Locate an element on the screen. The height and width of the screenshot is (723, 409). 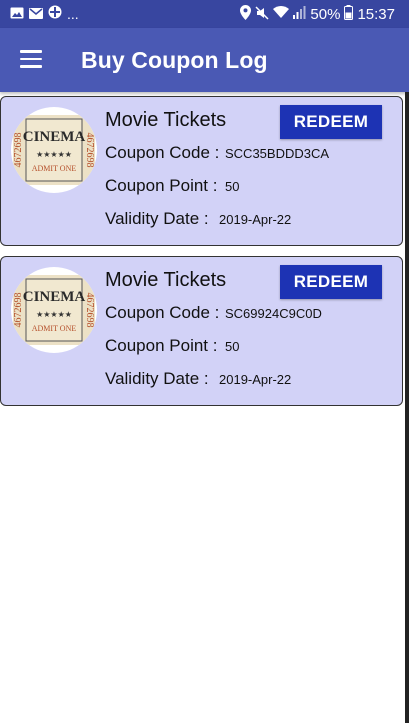
menu-icon is located at coordinates (31, 59).